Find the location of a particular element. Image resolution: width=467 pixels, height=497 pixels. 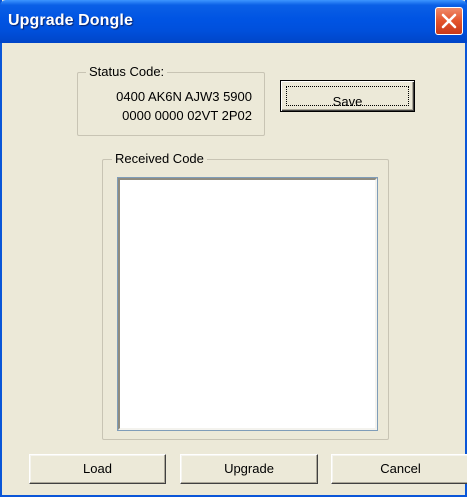

window-title: Upgrade Dongle is located at coordinates (70, 20).